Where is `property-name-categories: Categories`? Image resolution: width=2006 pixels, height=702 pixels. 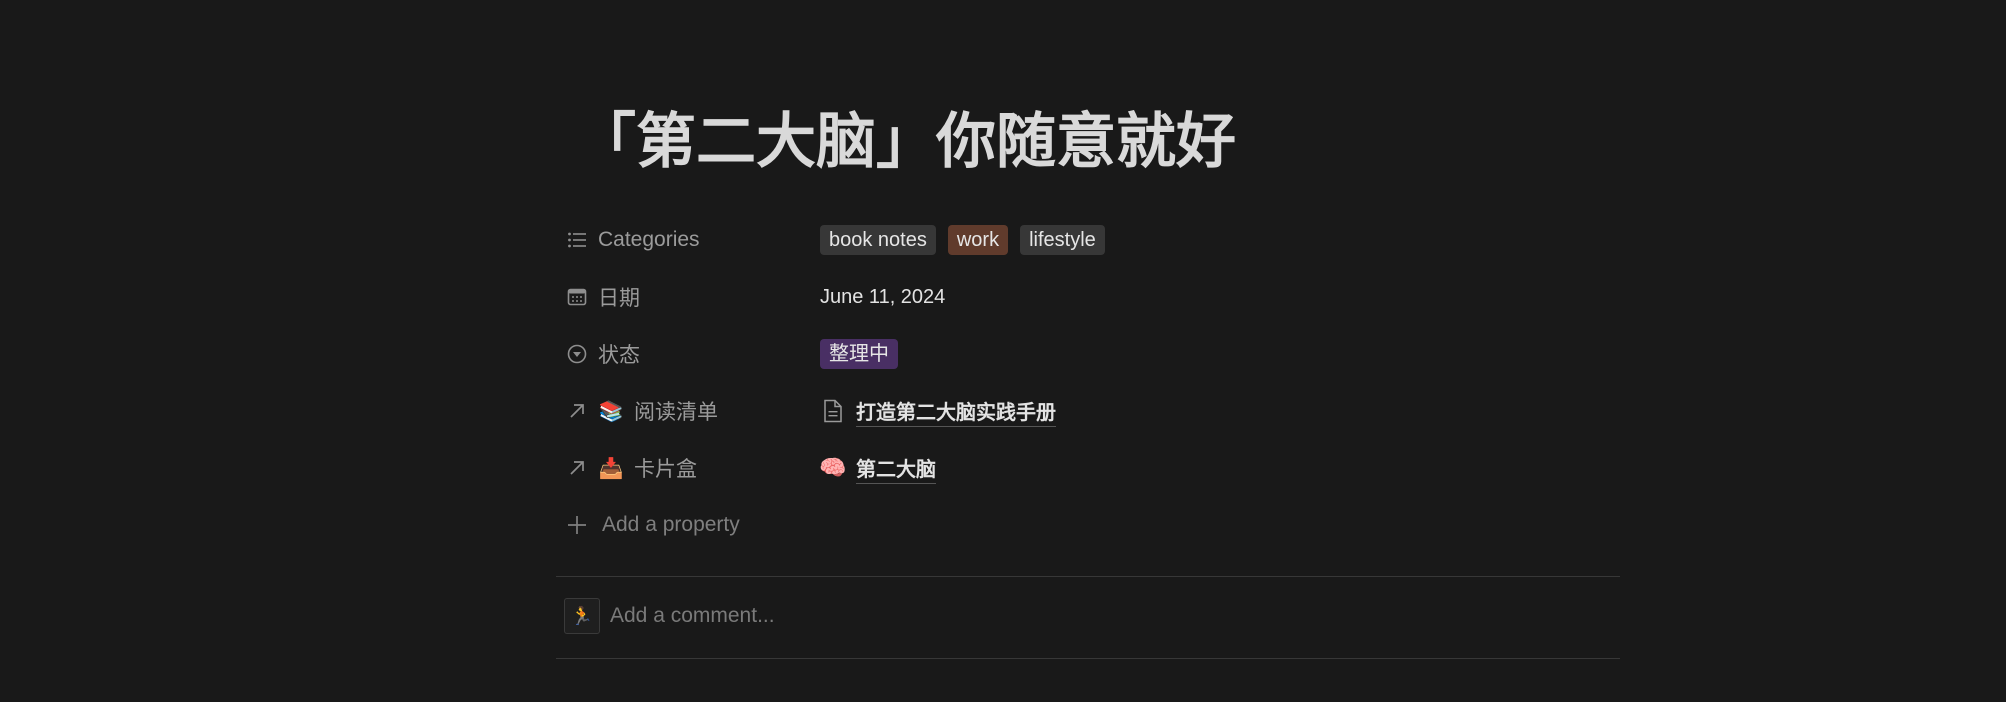 property-name-categories: Categories is located at coordinates (686, 240).